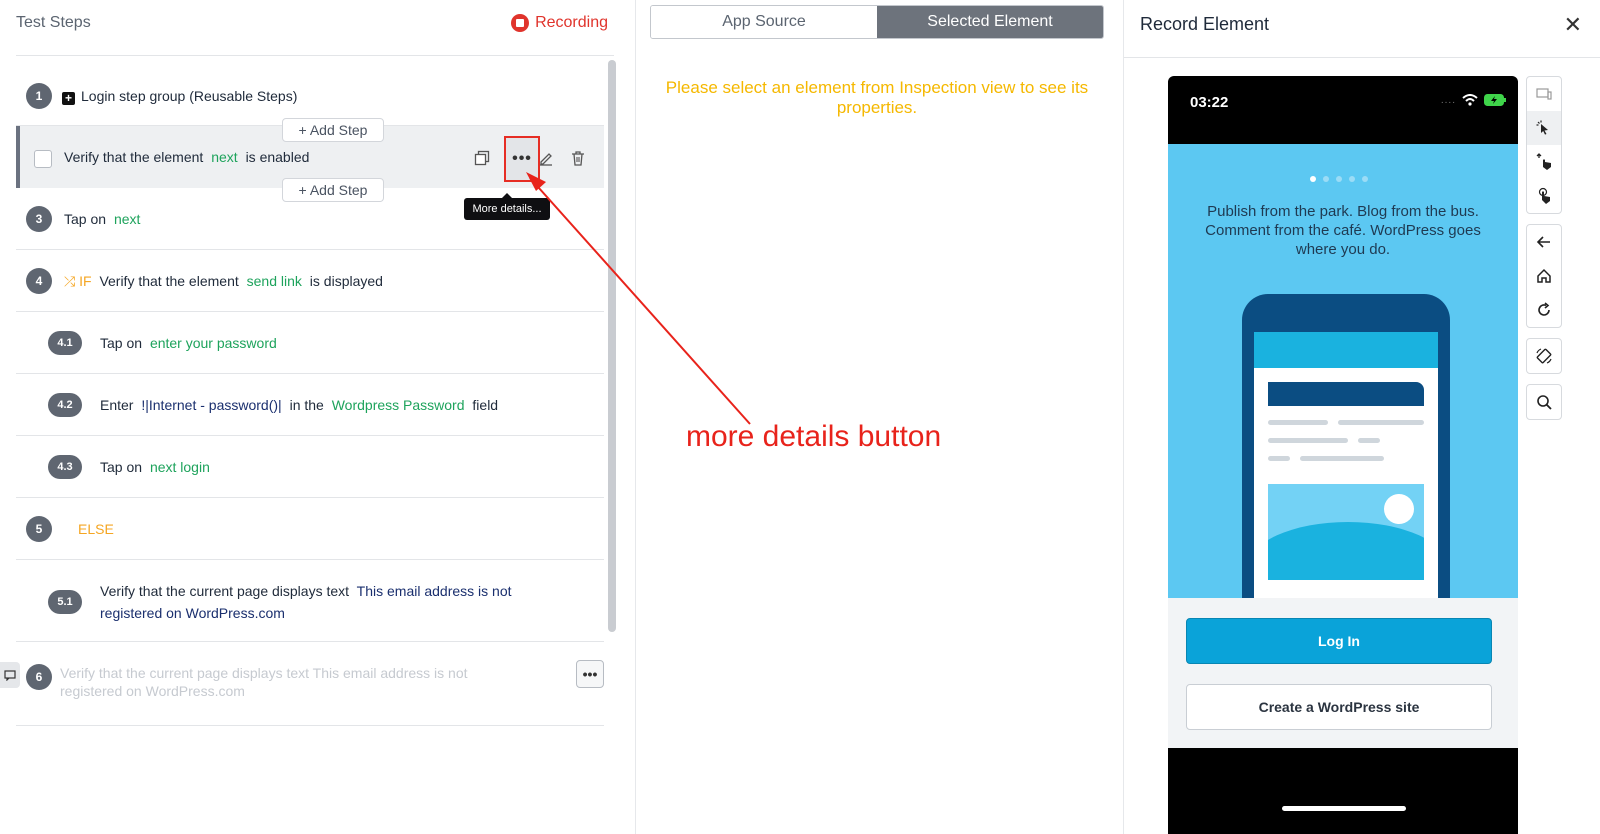  I want to click on wifi-icon, so click(1470, 100).